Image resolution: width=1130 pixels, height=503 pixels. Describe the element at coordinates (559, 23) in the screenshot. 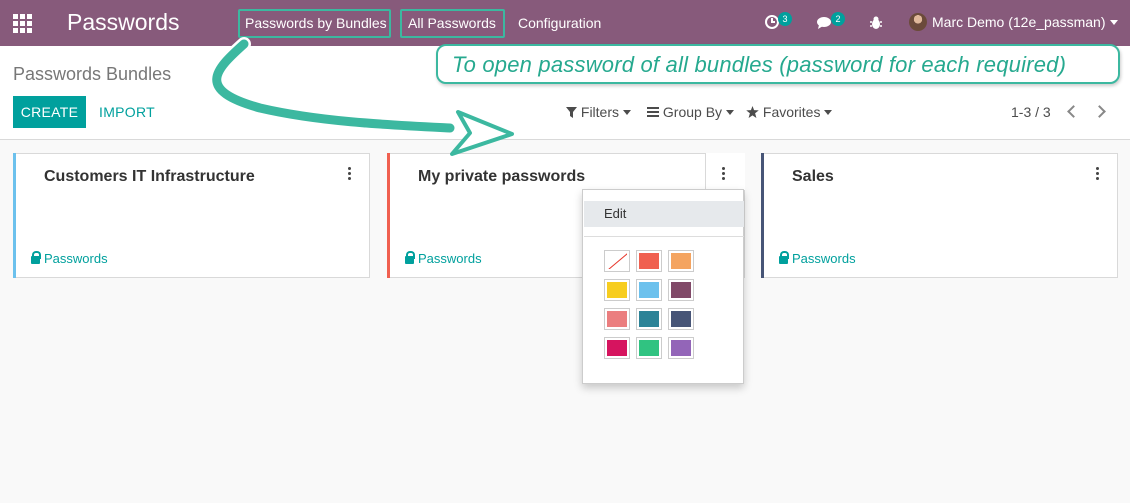

I see `menu-configuration: Configuration` at that location.